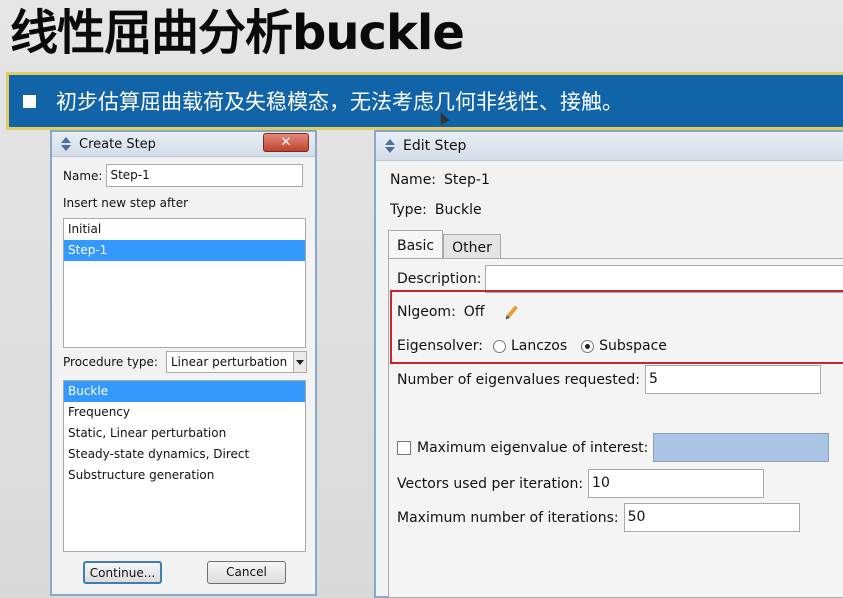 This screenshot has height=598, width=843. Describe the element at coordinates (126, 203) in the screenshot. I see `insert-after-label: Insert new step after` at that location.